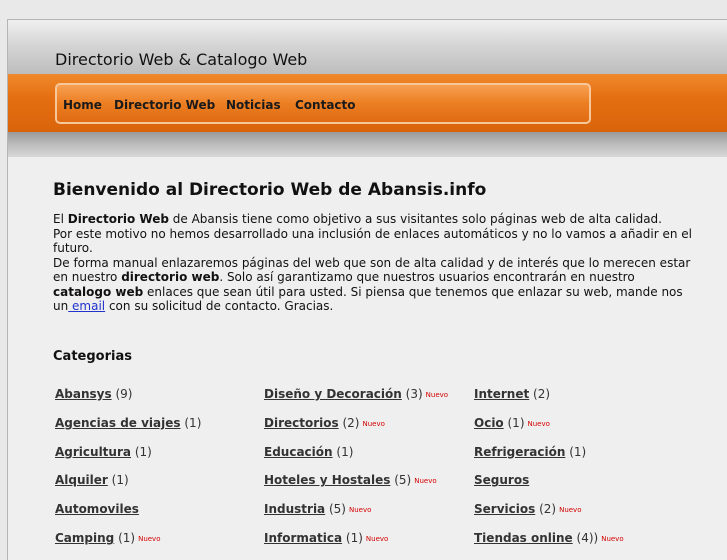 The width and height of the screenshot is (727, 560). Describe the element at coordinates (82, 105) in the screenshot. I see `nav-home: Home` at that location.